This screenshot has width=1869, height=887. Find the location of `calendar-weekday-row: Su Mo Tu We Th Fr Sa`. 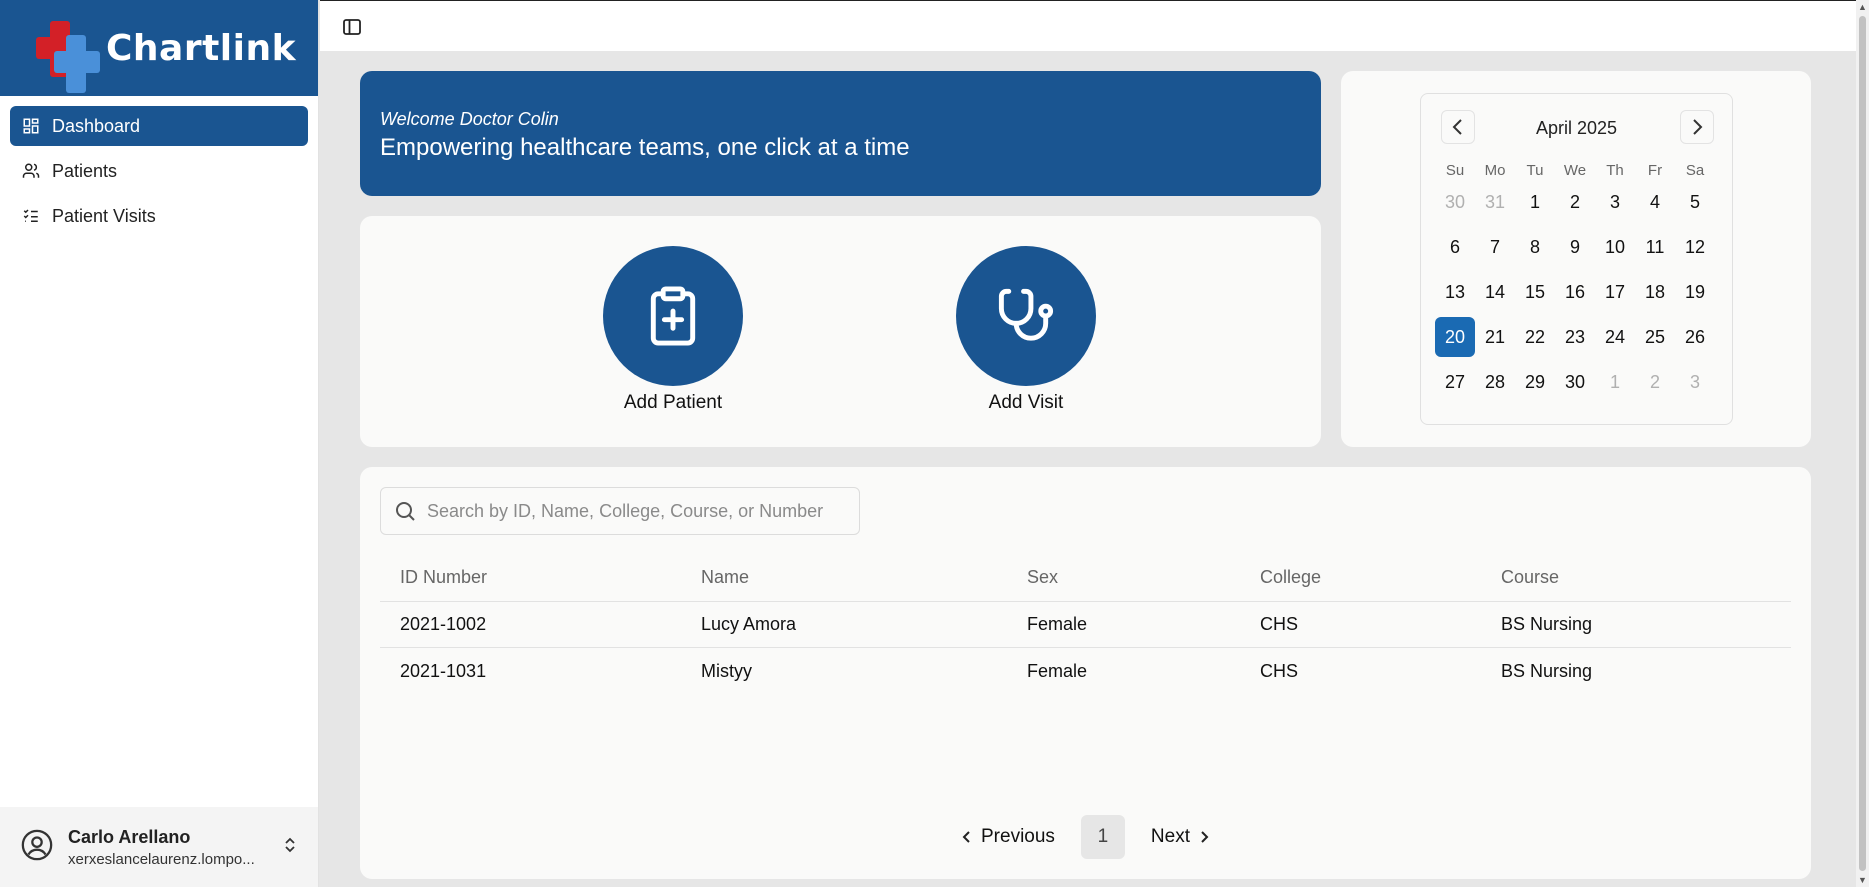

calendar-weekday-row: Su Mo Tu We Th Fr Sa is located at coordinates (1575, 171).